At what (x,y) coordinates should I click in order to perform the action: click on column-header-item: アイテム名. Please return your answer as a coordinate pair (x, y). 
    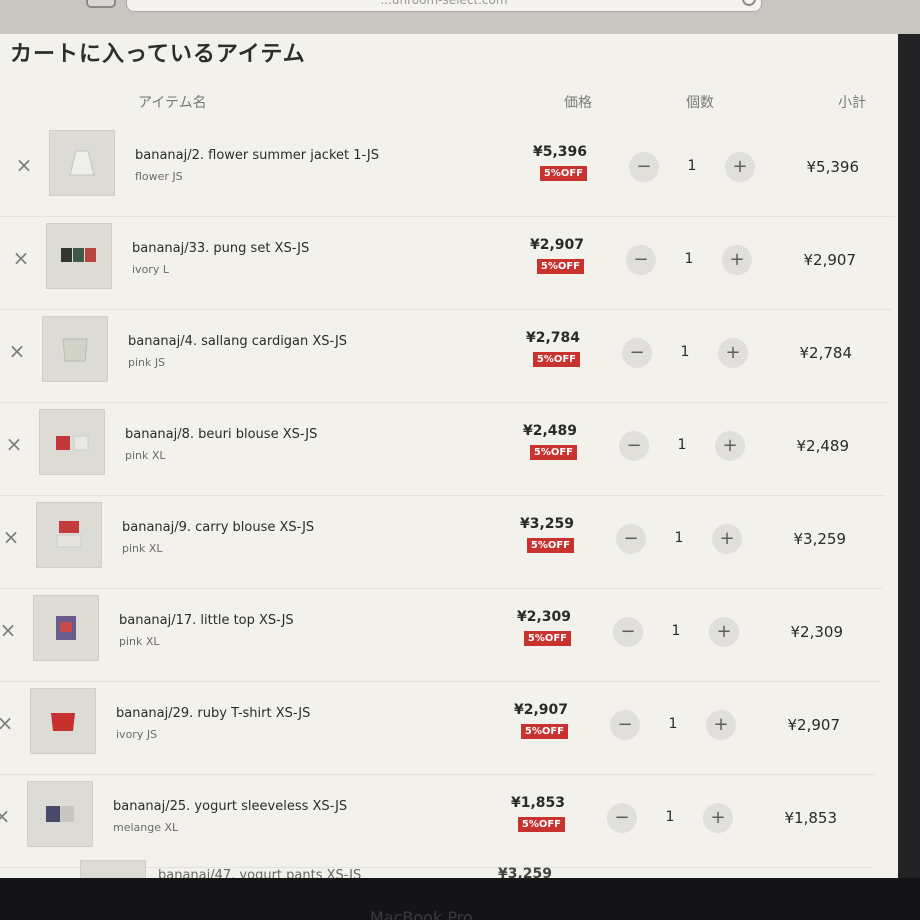
    Looking at the image, I should click on (172, 103).